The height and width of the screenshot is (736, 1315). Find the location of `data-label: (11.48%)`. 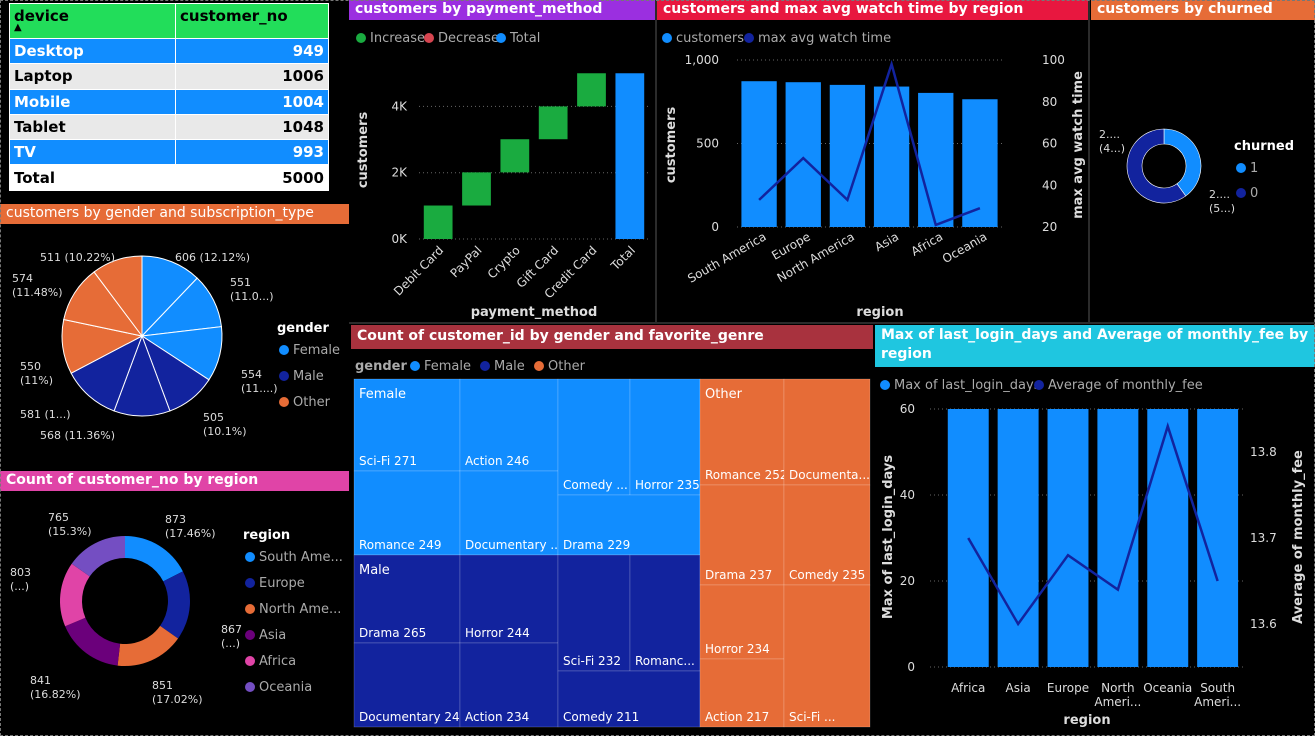

data-label: (11.48%) is located at coordinates (37, 292).